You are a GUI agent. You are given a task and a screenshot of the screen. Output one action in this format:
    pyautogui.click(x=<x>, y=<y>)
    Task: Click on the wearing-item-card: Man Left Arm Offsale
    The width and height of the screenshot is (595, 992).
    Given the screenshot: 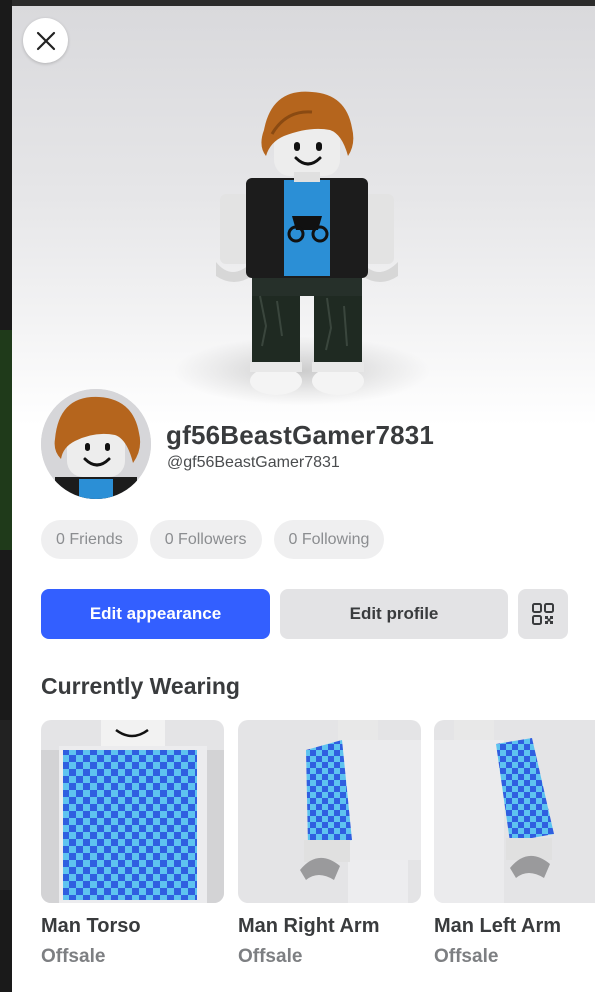 What is the action you would take?
    pyautogui.click(x=514, y=844)
    